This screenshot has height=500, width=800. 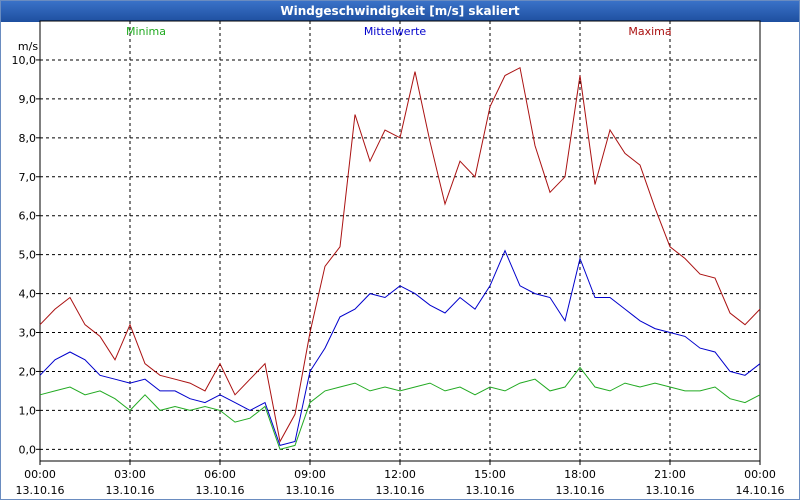 I want to click on x-tick-time: 18:00, so click(x=580, y=474).